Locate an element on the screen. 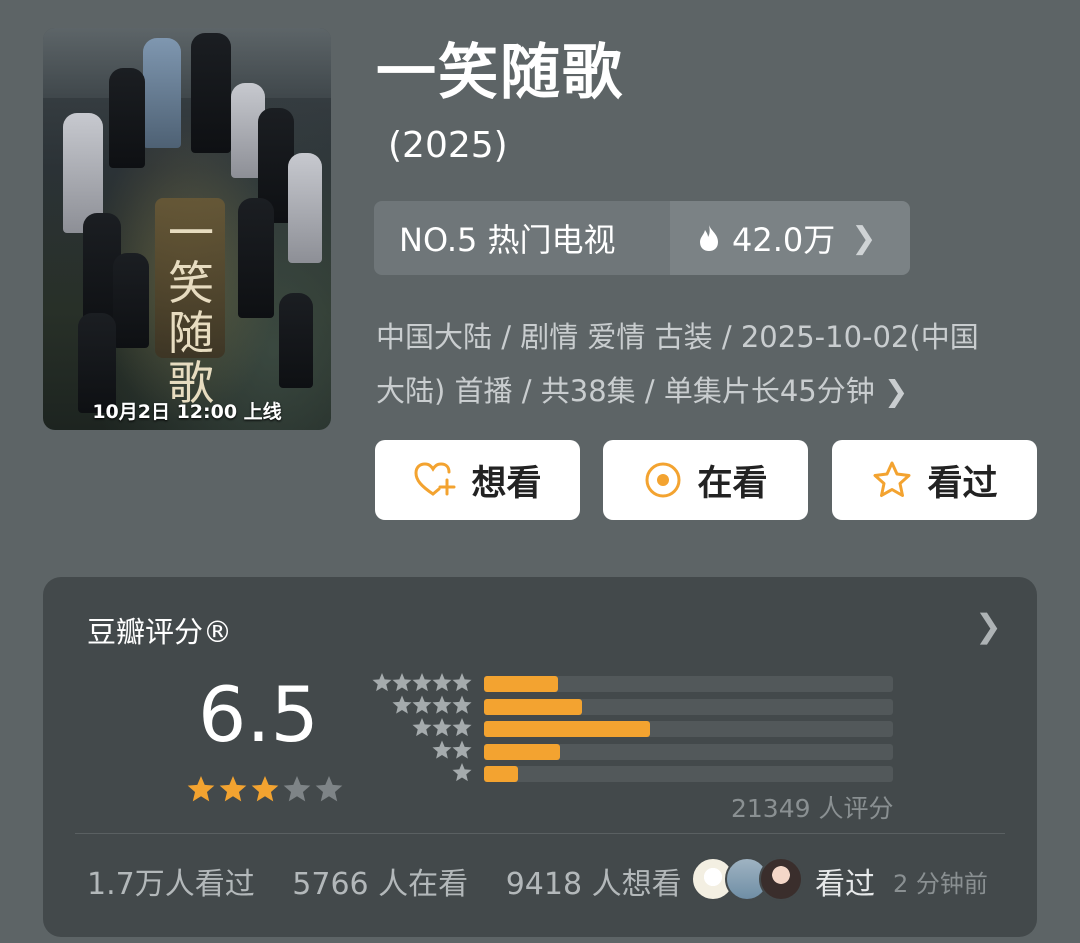 The image size is (1080, 943). meta-line: 大陆) 首播 / 共38集 / 单集片长45分钟 is located at coordinates (625, 391).